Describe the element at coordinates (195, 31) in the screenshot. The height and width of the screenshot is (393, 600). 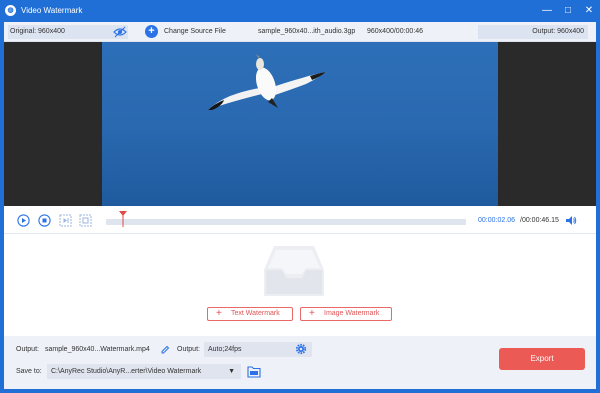
I see `change-source-button: Change Source File` at that location.